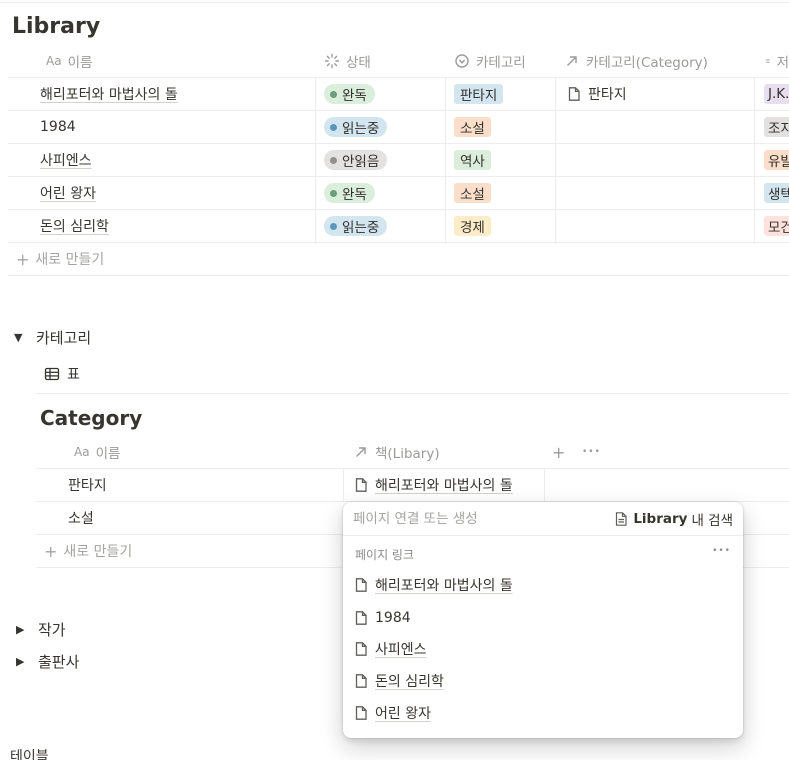 This screenshot has height=760, width=789. I want to click on add-property-button: +, so click(562, 452).